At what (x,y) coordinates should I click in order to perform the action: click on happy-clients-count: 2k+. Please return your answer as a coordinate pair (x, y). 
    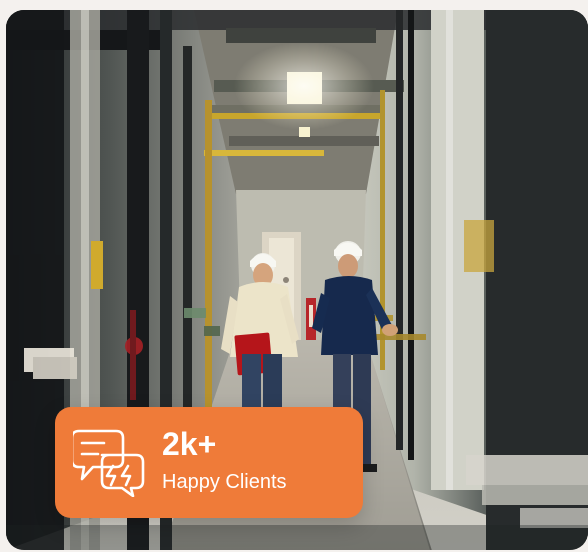
    Looking at the image, I should click on (189, 444).